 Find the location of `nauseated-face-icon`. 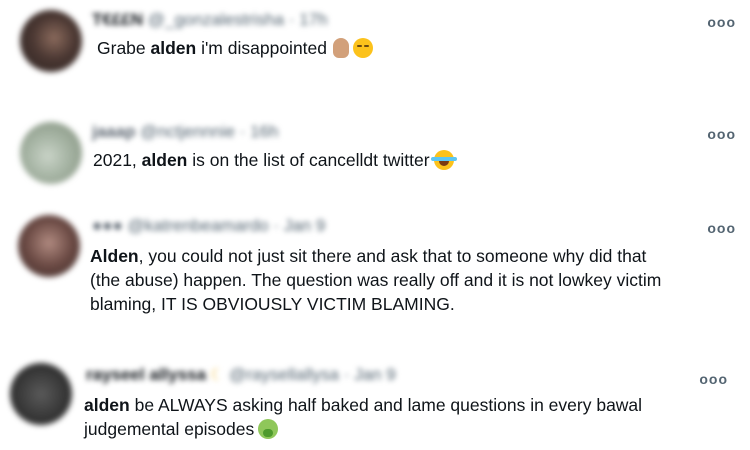

nauseated-face-icon is located at coordinates (268, 429).